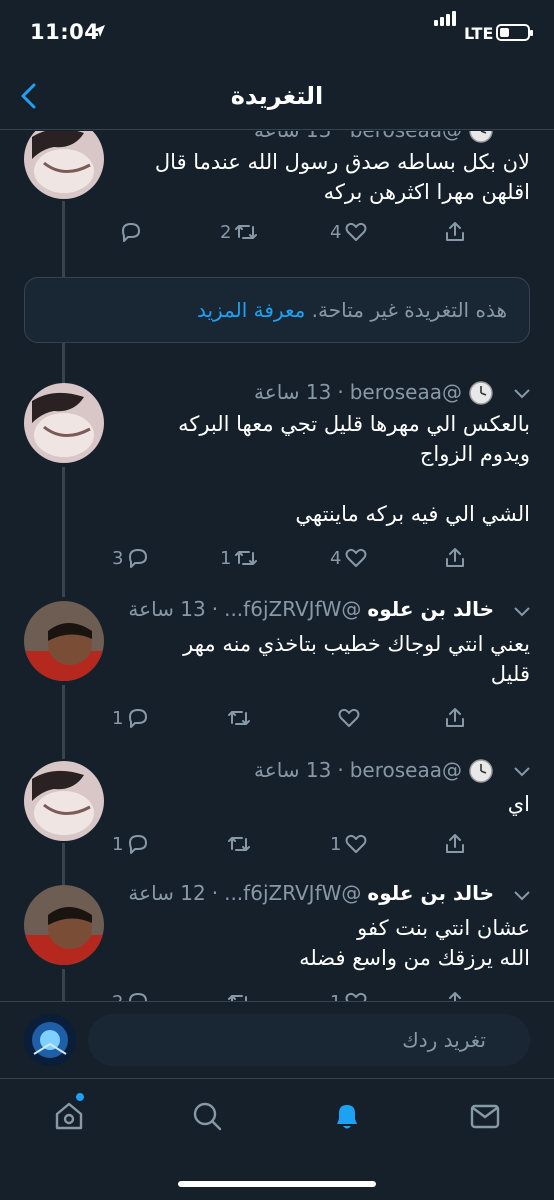 This screenshot has width=554, height=1200. What do you see at coordinates (69, 1116) in the screenshot?
I see `home-icon` at bounding box center [69, 1116].